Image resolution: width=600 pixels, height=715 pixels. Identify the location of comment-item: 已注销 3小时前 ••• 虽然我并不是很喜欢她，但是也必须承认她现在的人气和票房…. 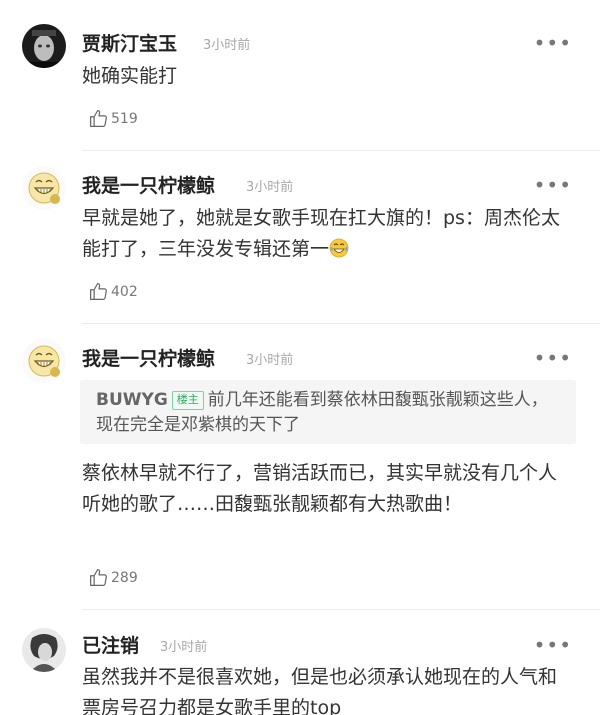
(300, 662).